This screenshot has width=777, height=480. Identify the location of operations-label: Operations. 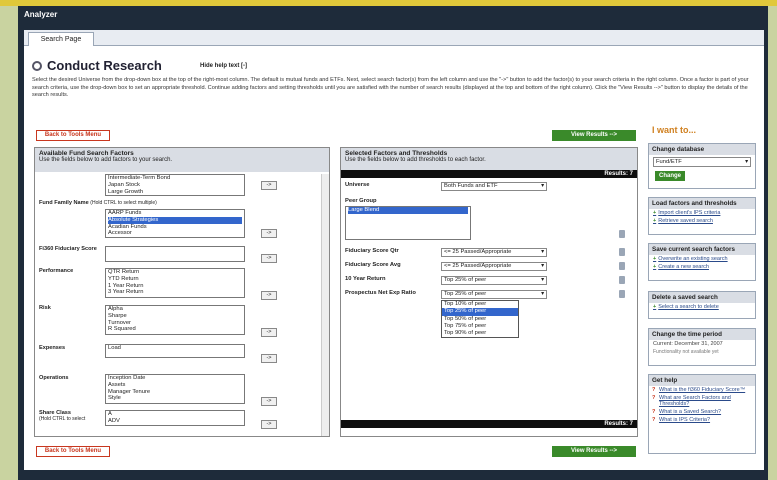
(54, 378).